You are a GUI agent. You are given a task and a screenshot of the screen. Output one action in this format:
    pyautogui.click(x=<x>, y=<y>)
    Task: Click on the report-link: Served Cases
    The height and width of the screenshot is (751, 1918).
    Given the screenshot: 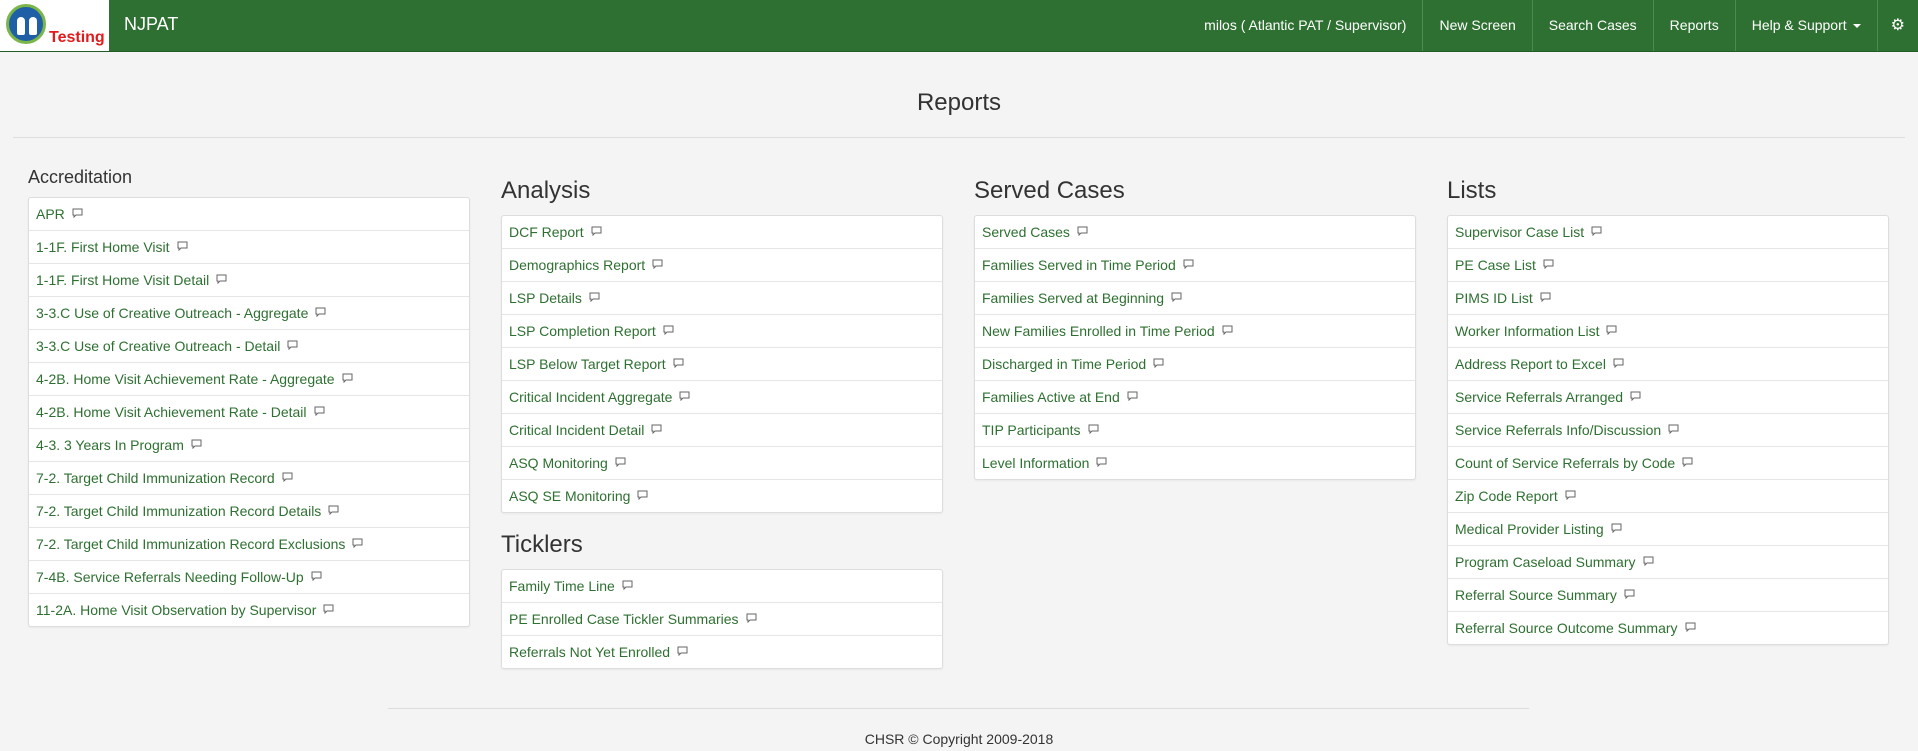 What is the action you would take?
    pyautogui.click(x=1195, y=232)
    